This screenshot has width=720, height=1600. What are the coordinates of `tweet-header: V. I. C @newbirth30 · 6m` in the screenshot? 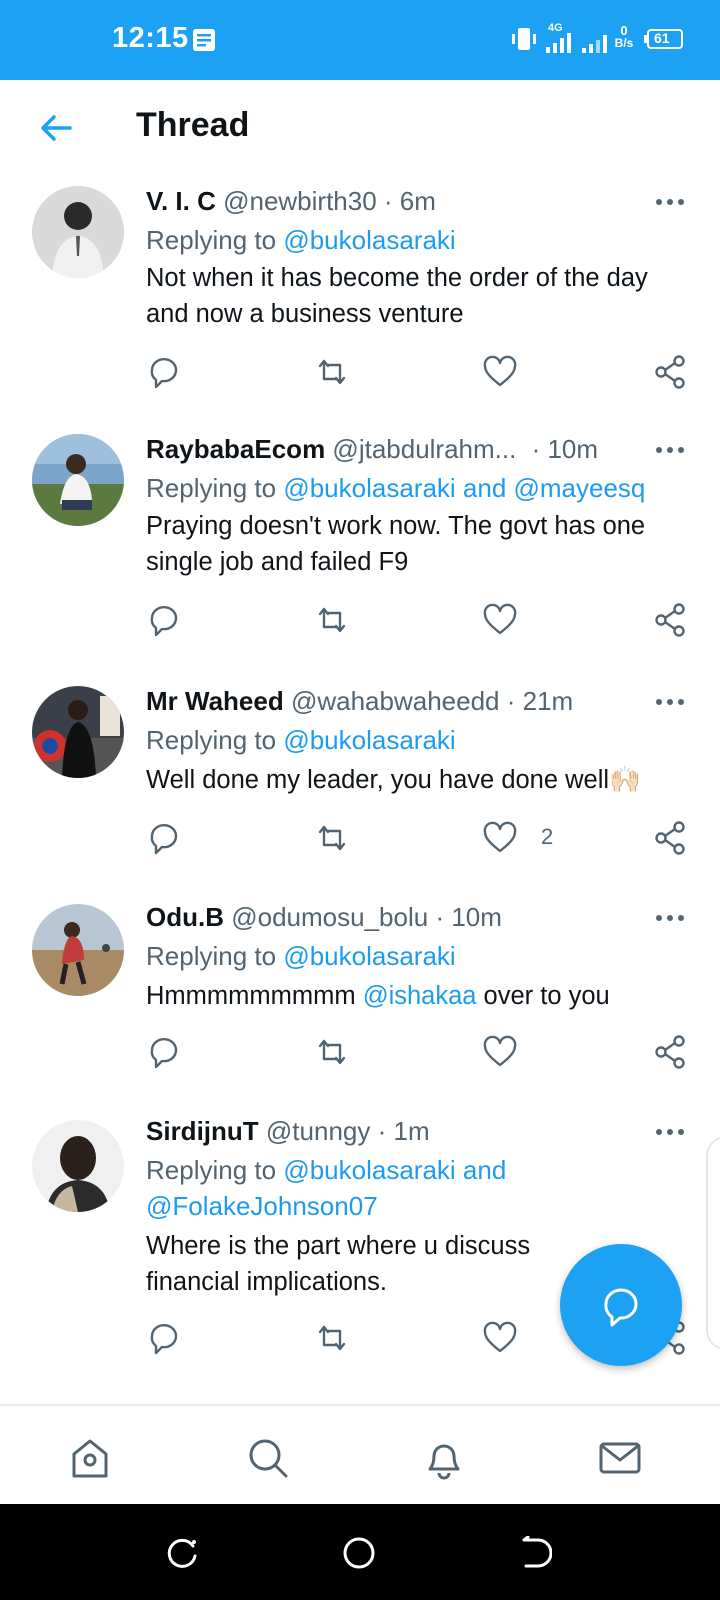 It's located at (291, 201).